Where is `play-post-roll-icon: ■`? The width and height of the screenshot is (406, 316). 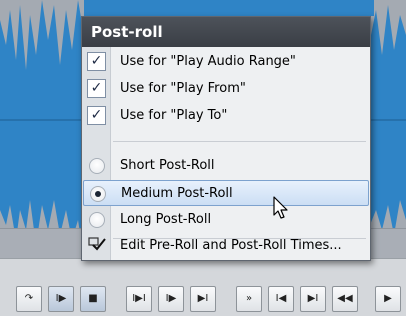
play-post-roll-icon: ■ is located at coordinates (93, 299).